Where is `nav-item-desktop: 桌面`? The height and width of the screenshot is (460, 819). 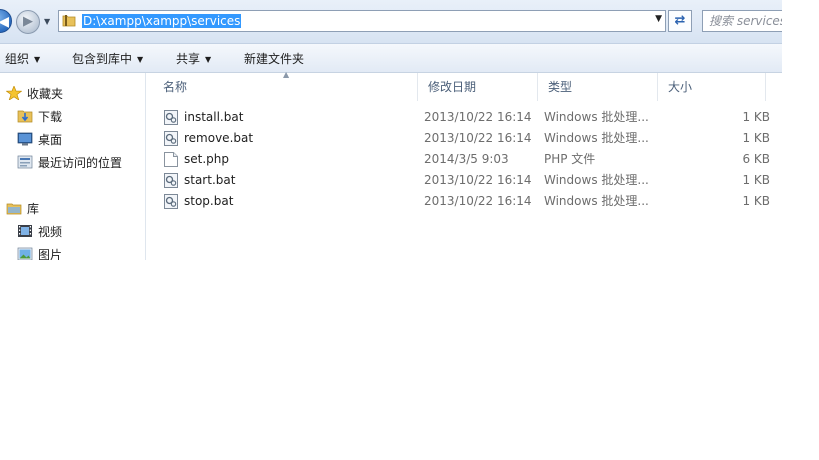 nav-item-desktop: 桌面 is located at coordinates (39, 140).